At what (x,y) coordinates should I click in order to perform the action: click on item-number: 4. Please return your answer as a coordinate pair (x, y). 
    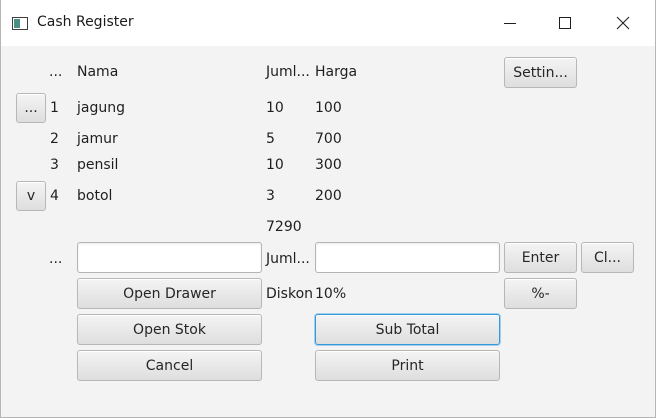
    Looking at the image, I should click on (54, 196).